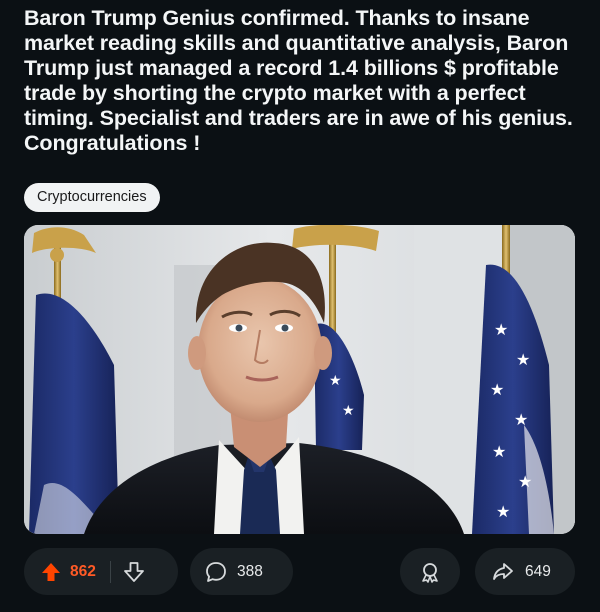 This screenshot has width=600, height=612. Describe the element at coordinates (83, 571) in the screenshot. I see `upvote-count: 862` at that location.